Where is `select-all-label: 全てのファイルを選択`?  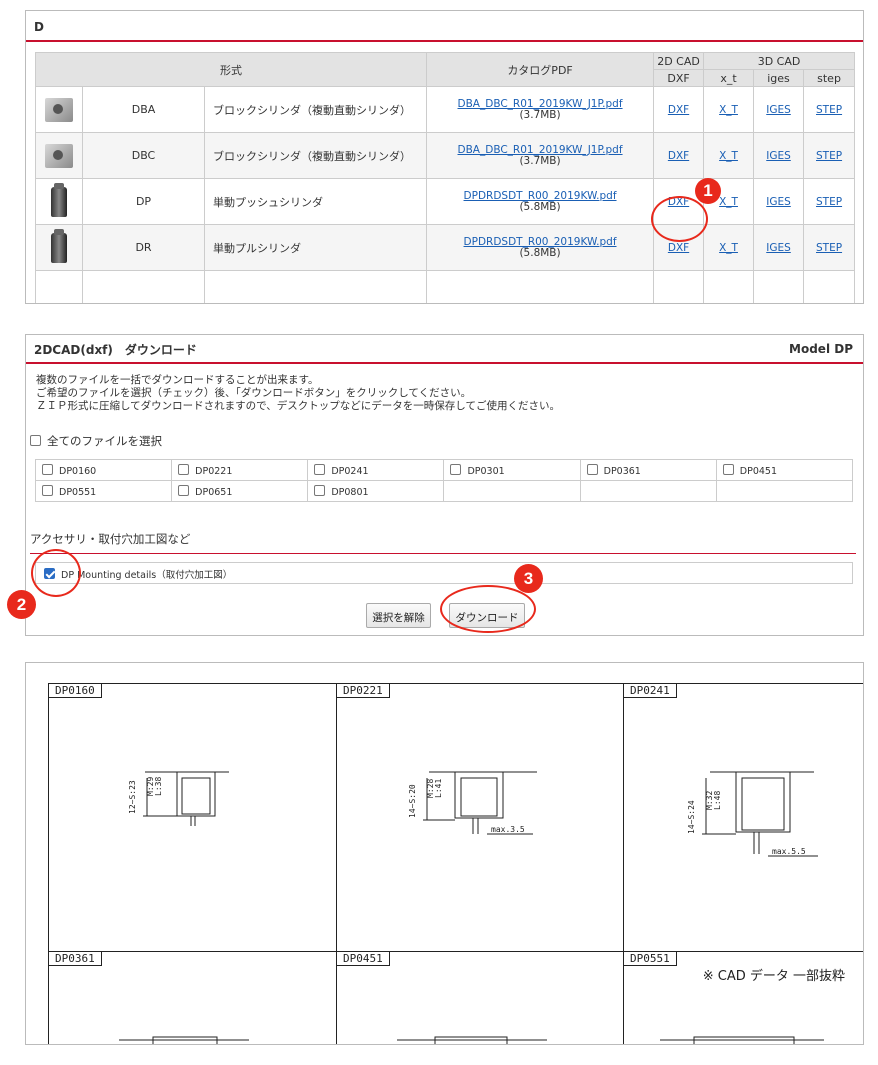 select-all-label: 全てのファイルを選択 is located at coordinates (104, 441).